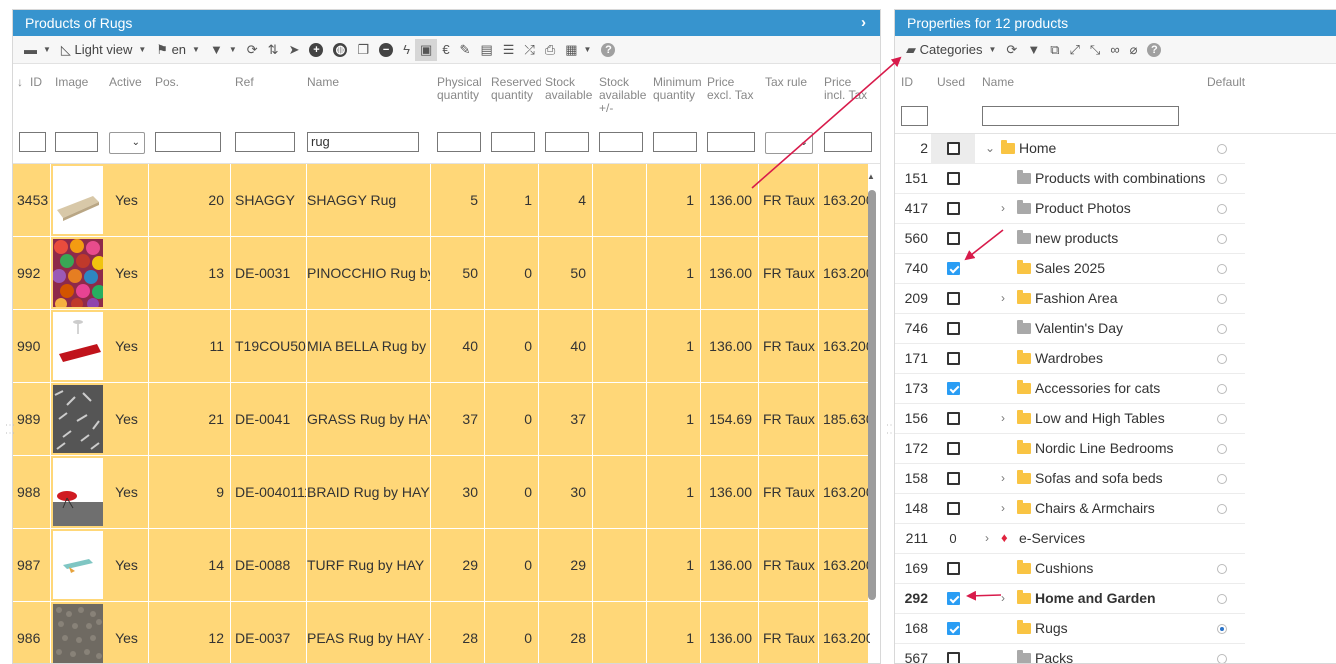  I want to click on category-name: Sales 2025, so click(1070, 268).